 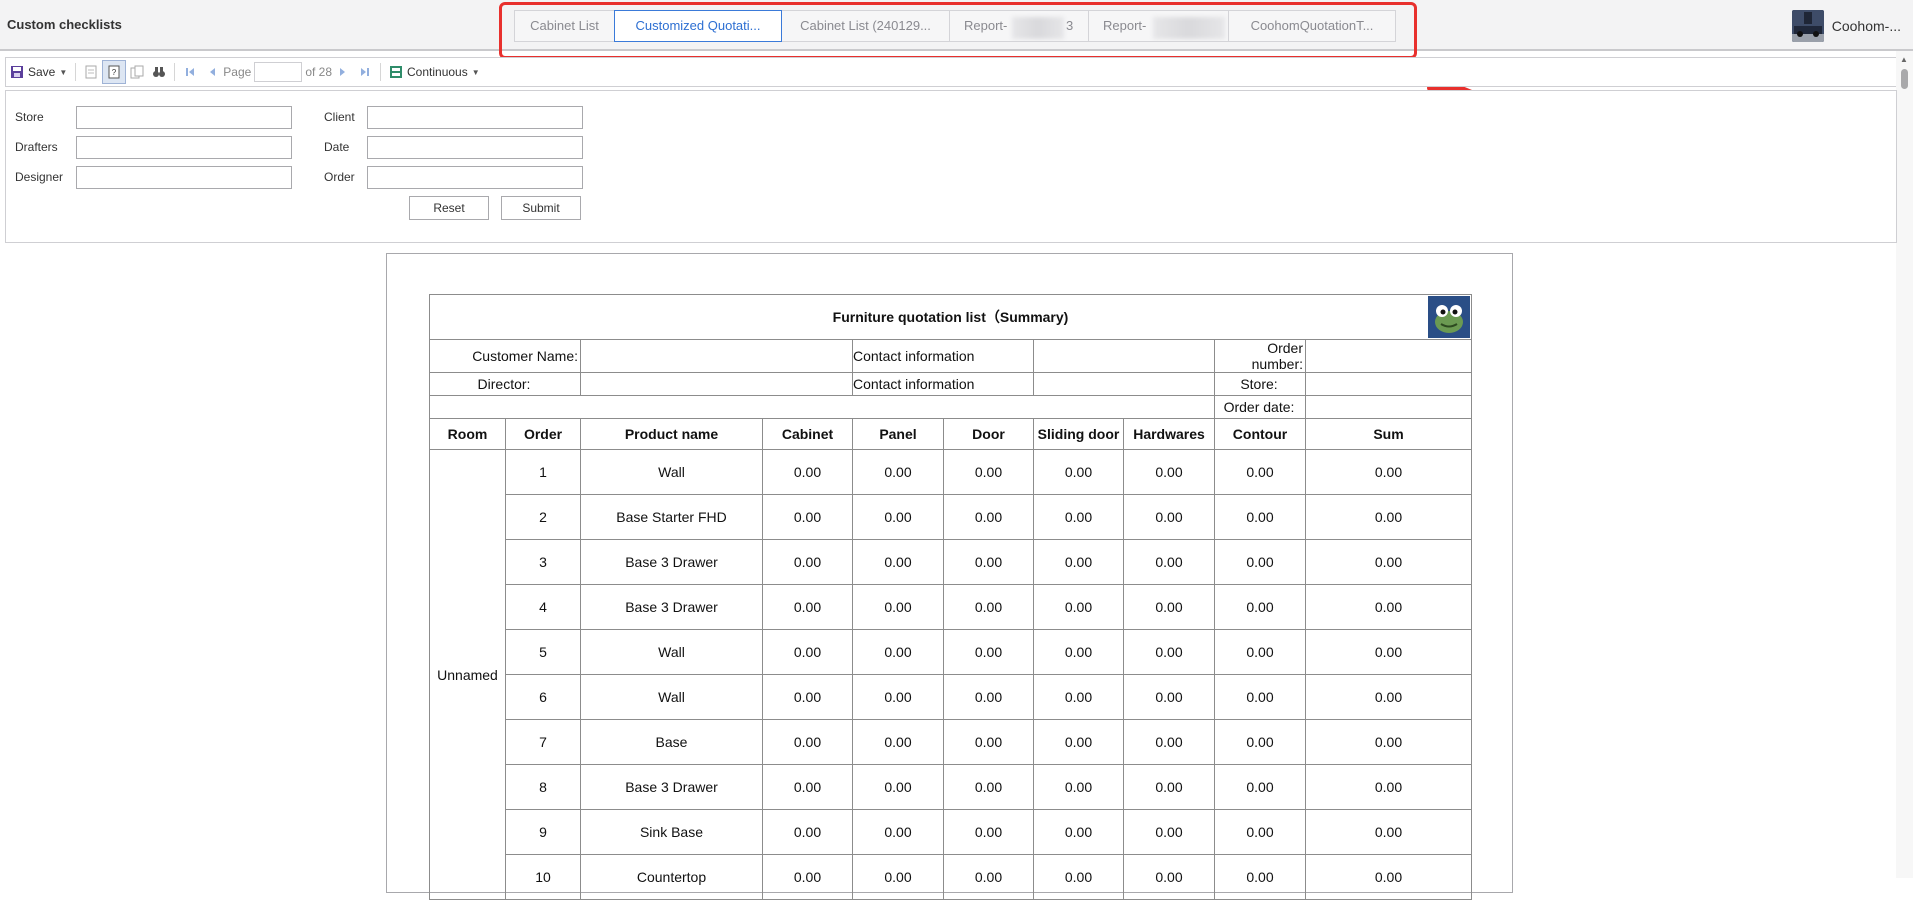 I want to click on date-input, so click(x=475, y=147).